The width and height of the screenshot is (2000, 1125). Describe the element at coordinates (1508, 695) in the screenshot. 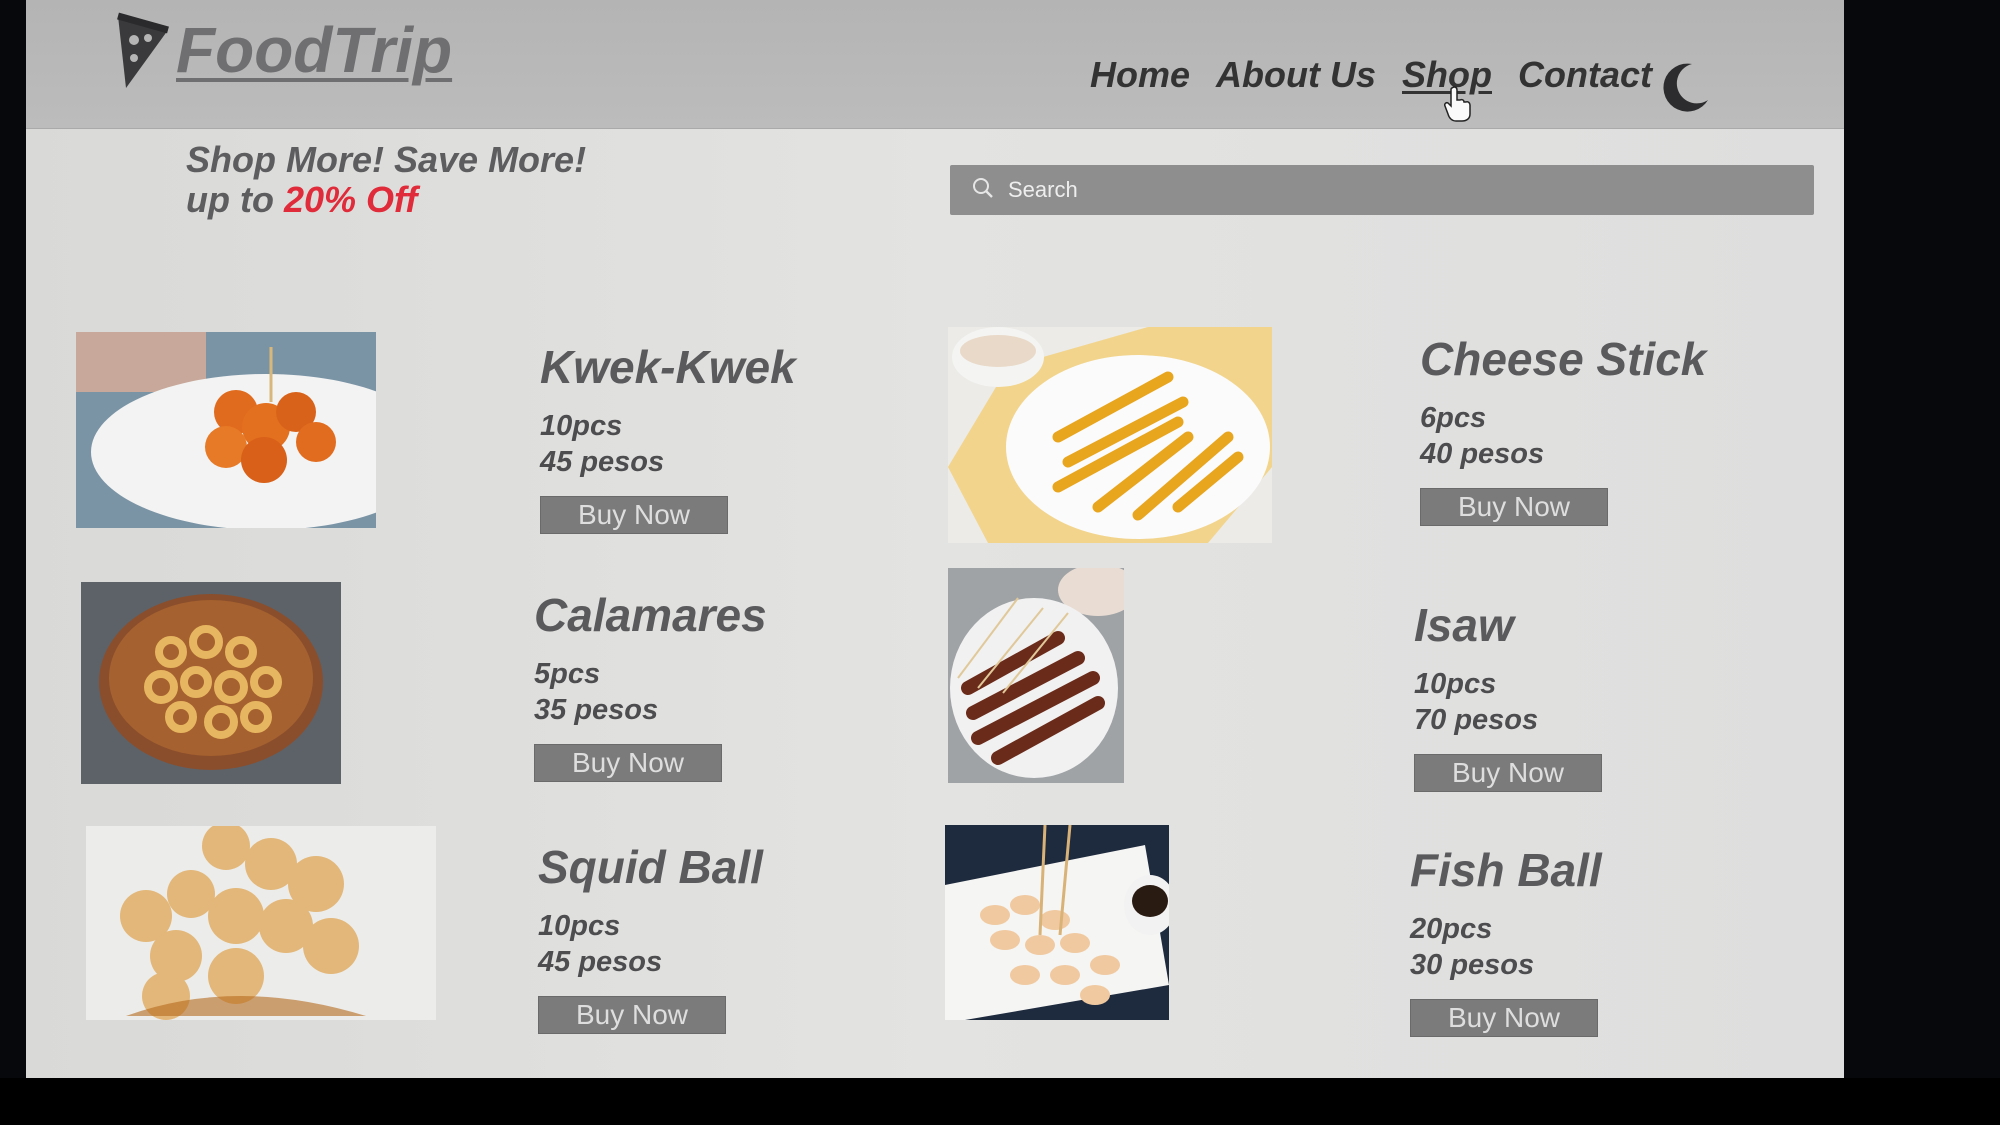

I see `product-card-isaw: Isaw 10pcs 70 pesos Buy Now` at that location.